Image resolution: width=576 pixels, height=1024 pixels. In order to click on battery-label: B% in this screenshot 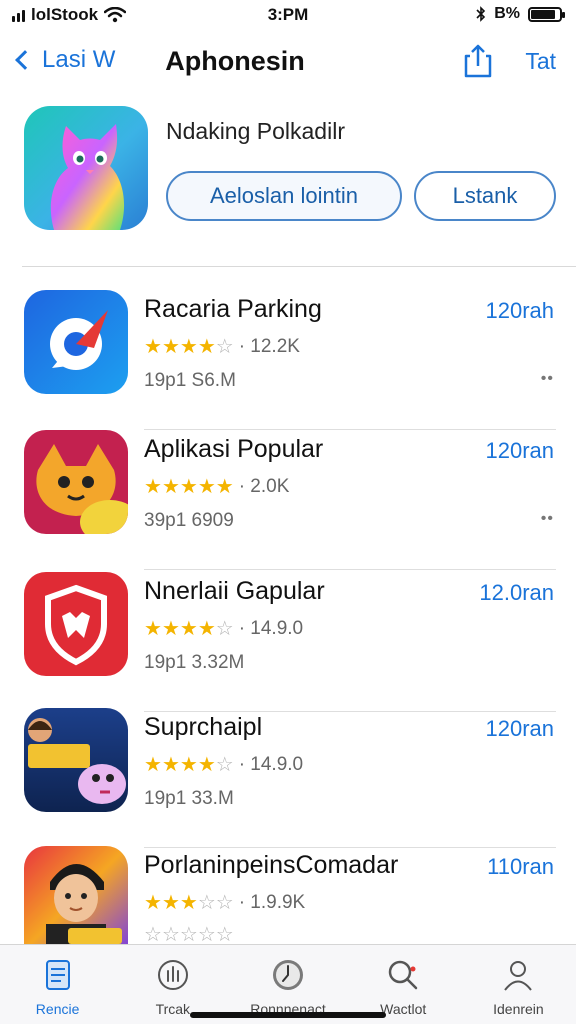, I will do `click(507, 13)`.